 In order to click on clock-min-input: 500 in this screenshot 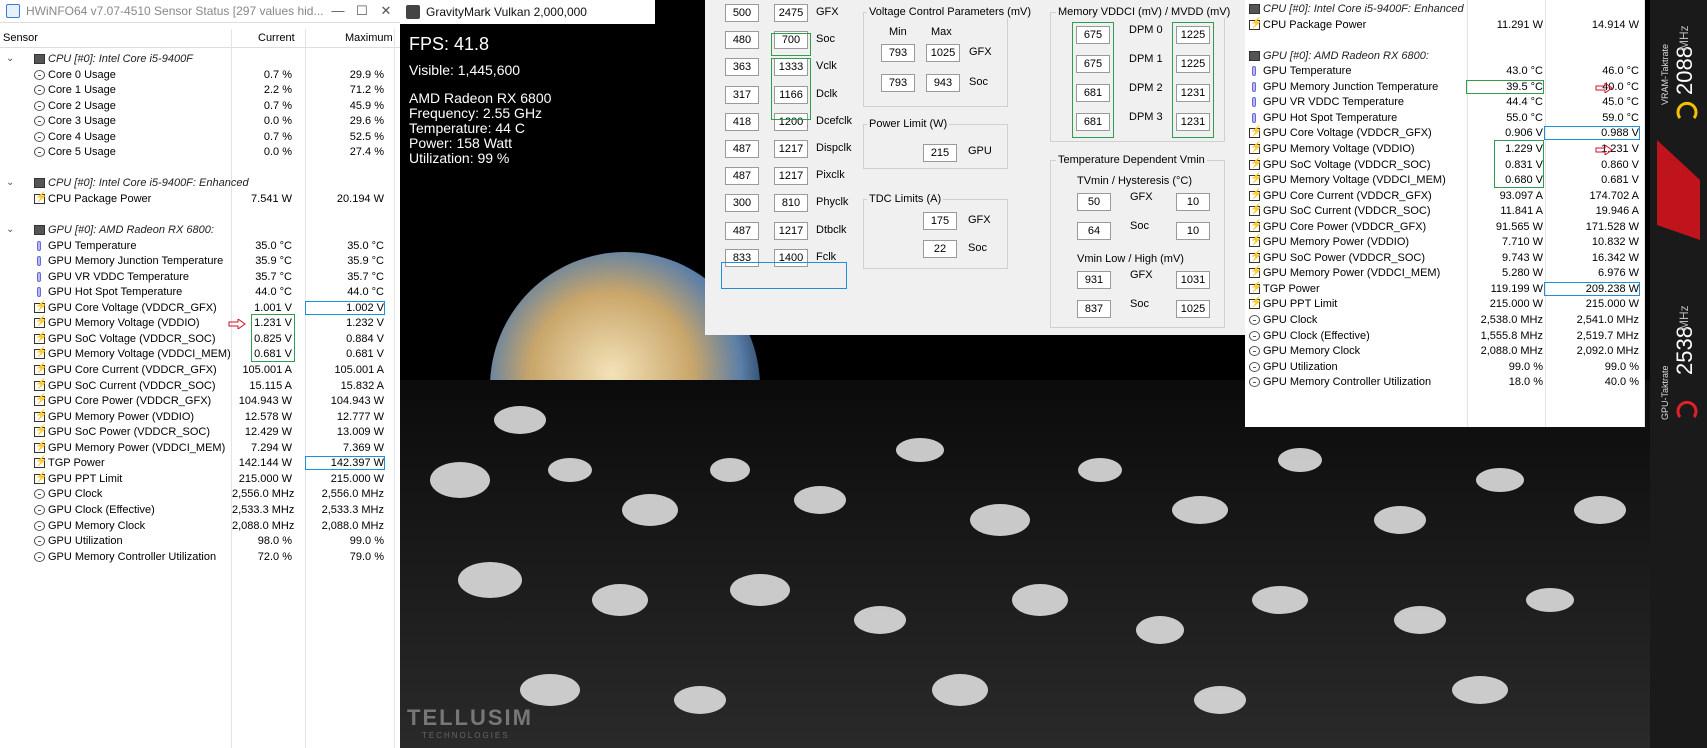, I will do `click(742, 13)`.